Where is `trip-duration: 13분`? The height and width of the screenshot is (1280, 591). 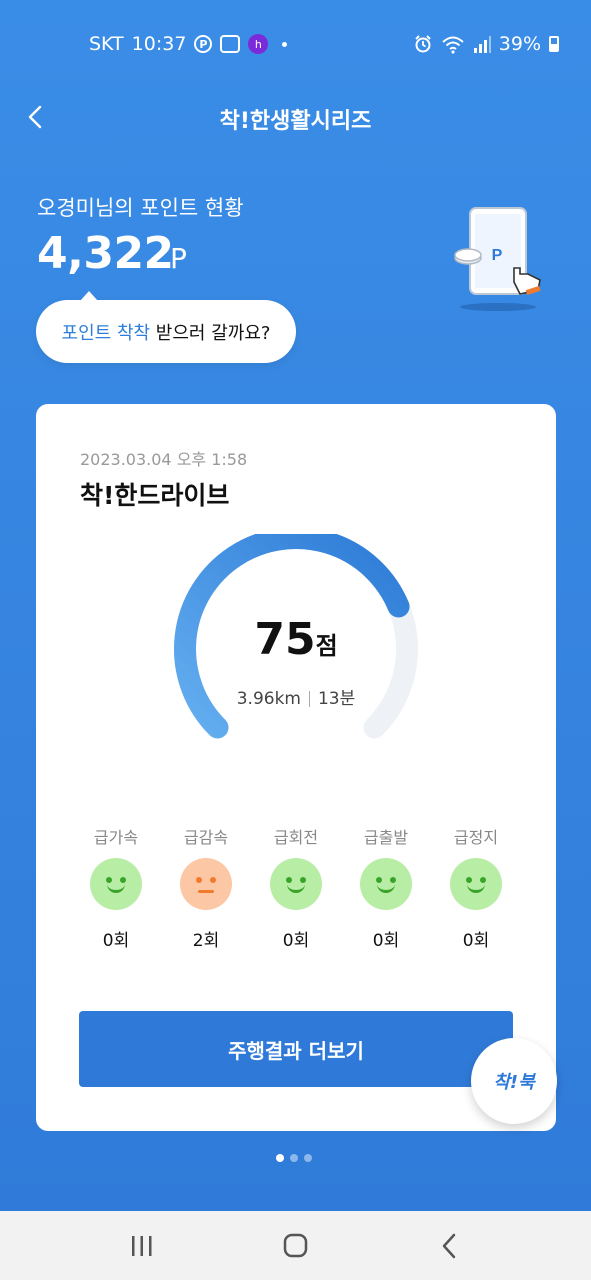
trip-duration: 13분 is located at coordinates (336, 699).